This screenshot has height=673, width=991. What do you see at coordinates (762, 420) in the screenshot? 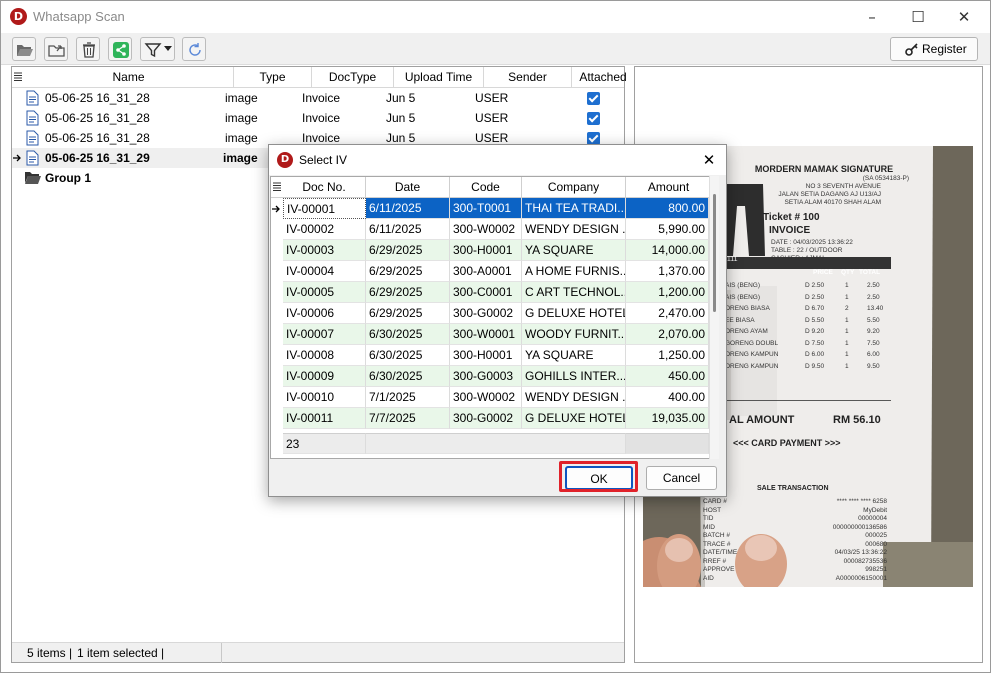
I see `receipt-total-label: AL AMOUNT` at bounding box center [762, 420].